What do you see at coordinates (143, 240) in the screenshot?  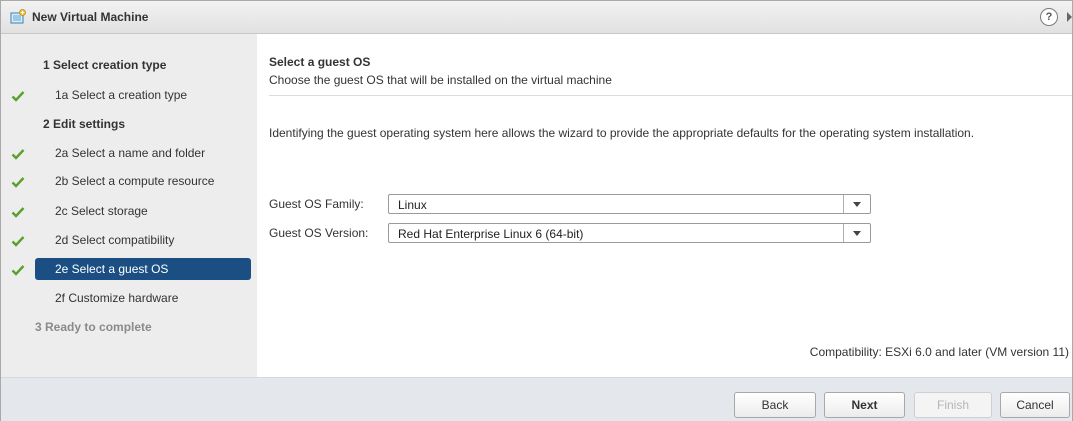 I see `step-2d-select-compatibility: 2d Select compatibility` at bounding box center [143, 240].